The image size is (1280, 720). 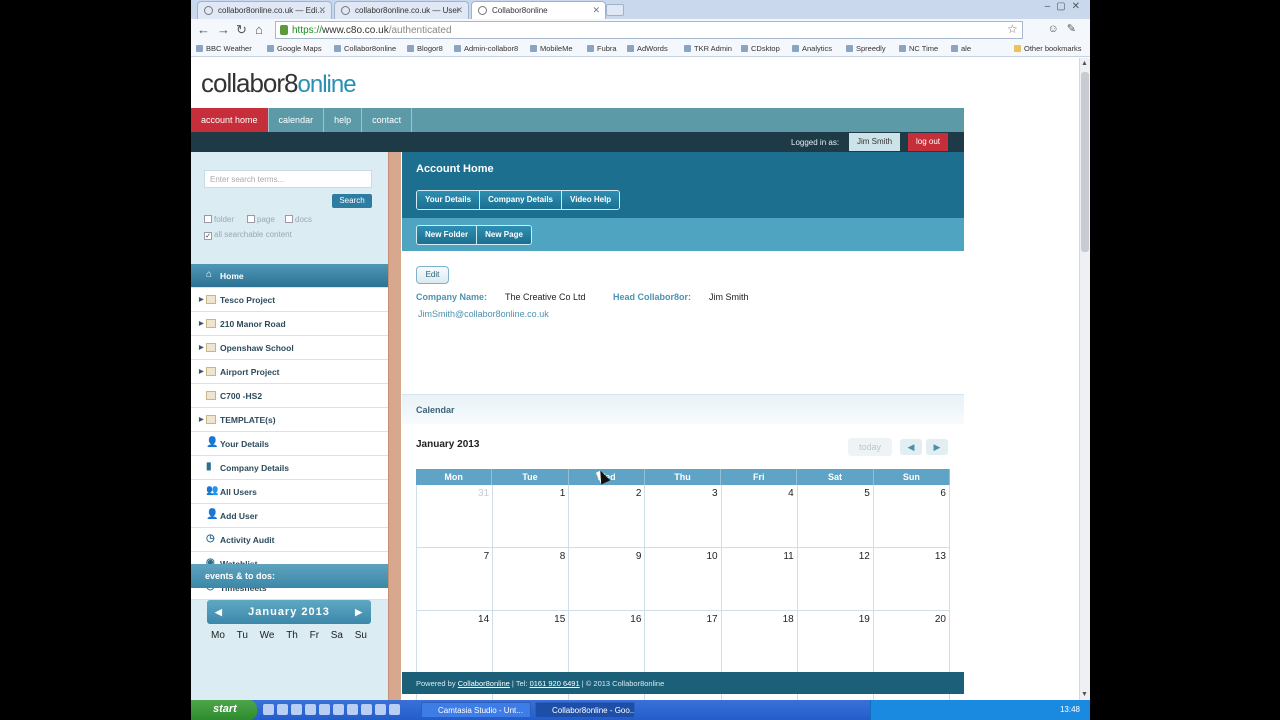 What do you see at coordinates (401, 10) in the screenshot?
I see `browser-tab: collabor8online.co.uk — User ✕` at bounding box center [401, 10].